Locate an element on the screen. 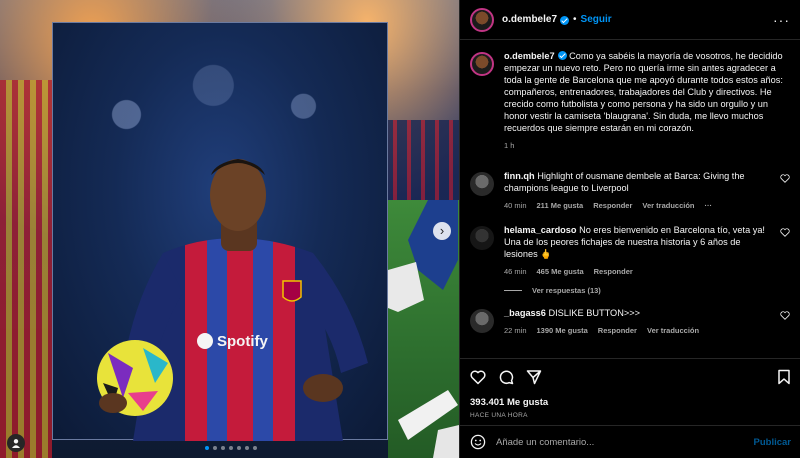  view-replies-label: Ver respuestas (13) is located at coordinates (566, 290).